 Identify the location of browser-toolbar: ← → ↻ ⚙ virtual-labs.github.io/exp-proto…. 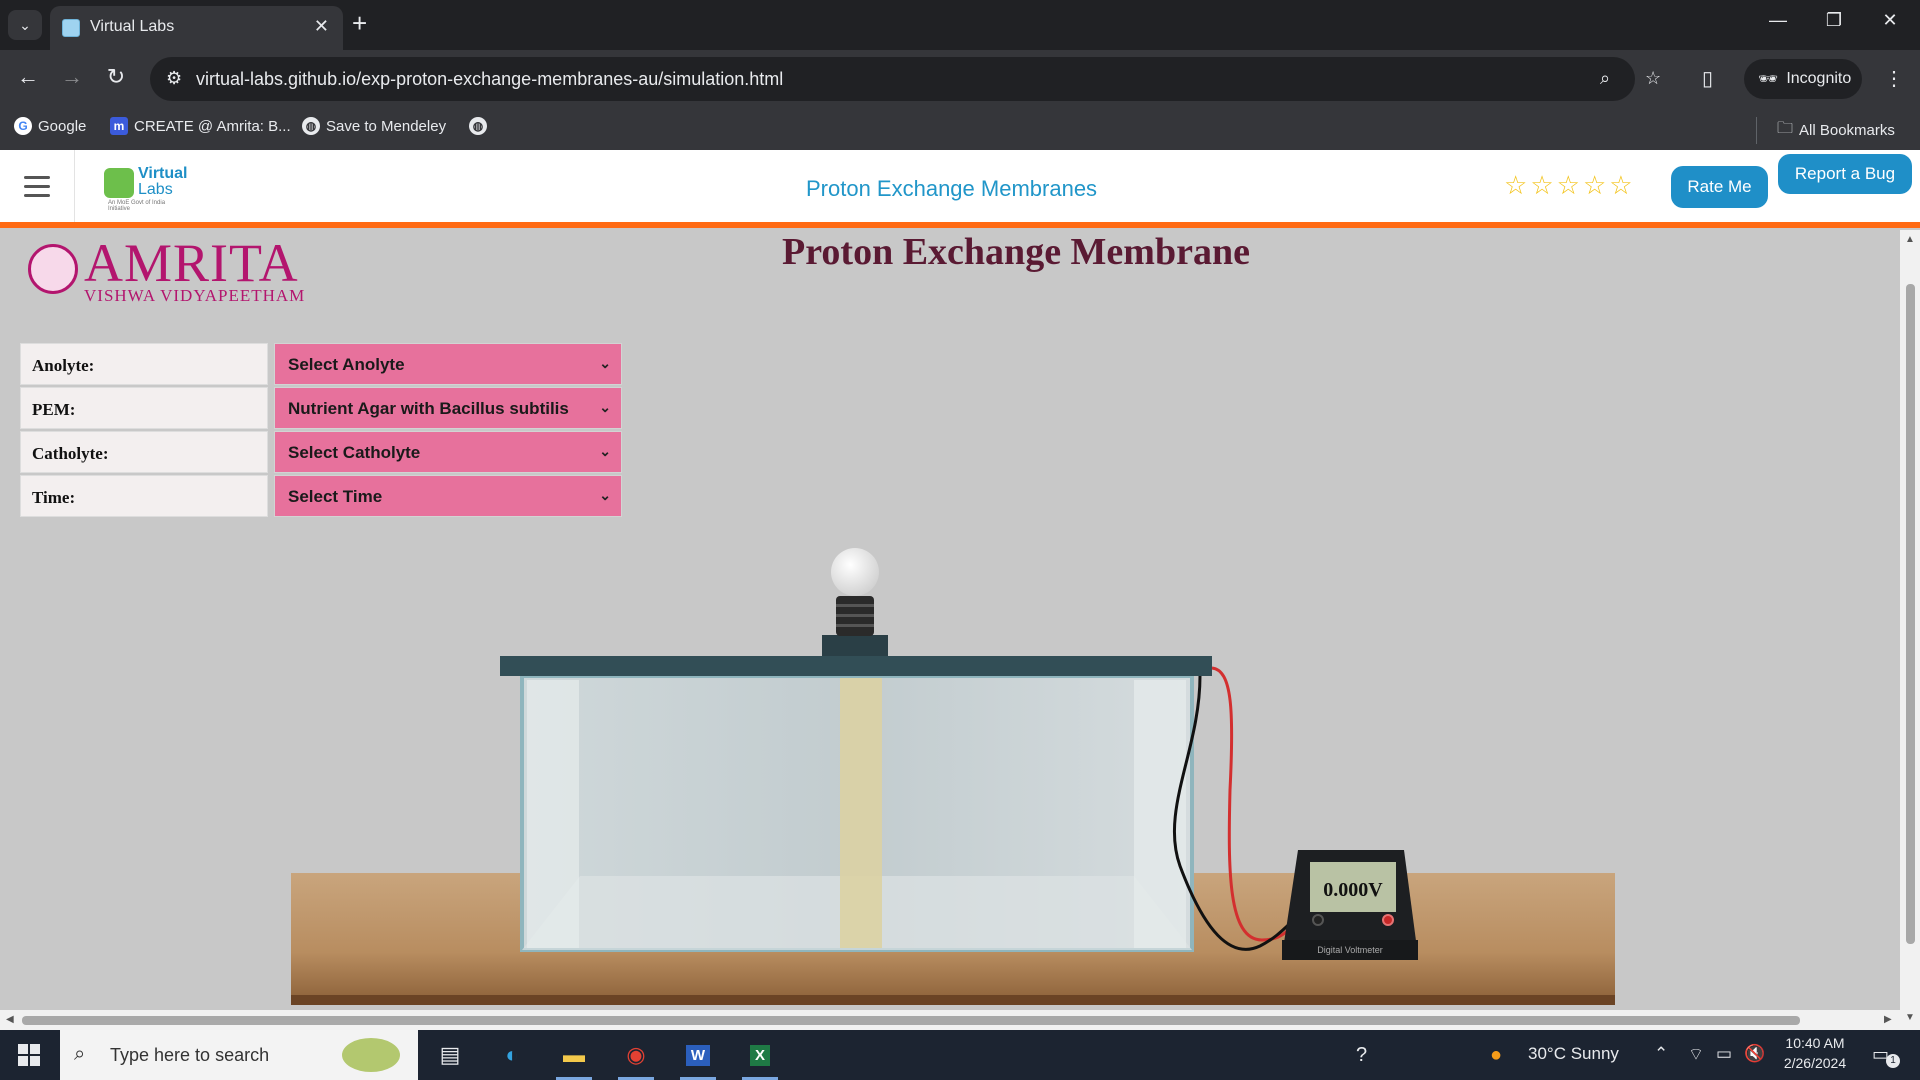
(960, 79).